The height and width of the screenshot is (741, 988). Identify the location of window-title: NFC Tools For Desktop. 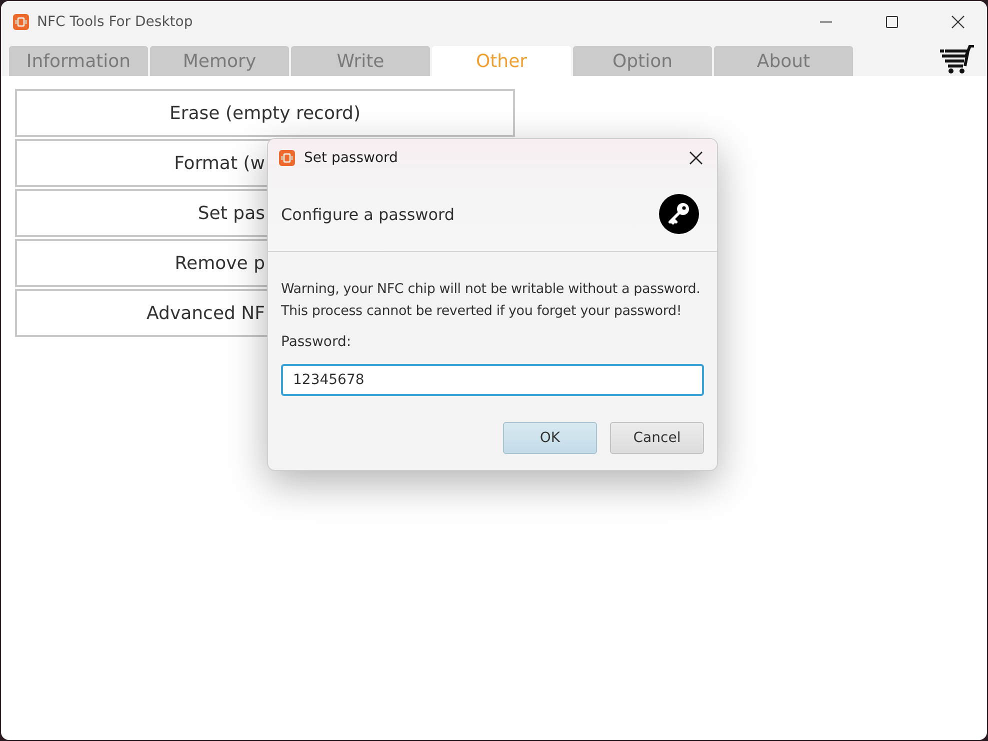
(115, 22).